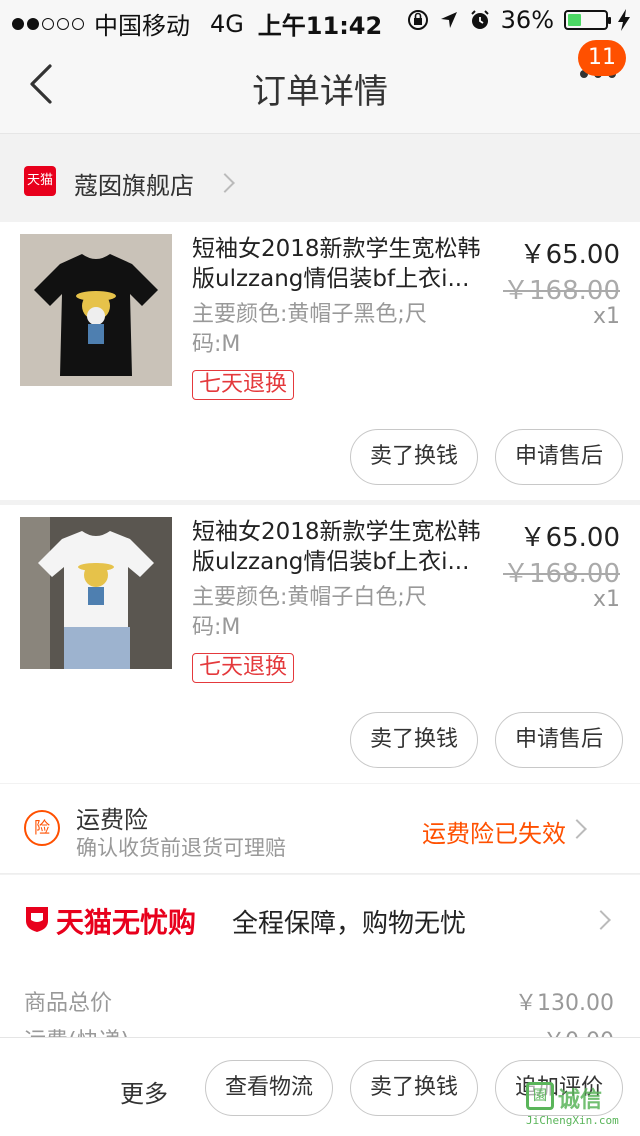 The height and width of the screenshot is (1136, 640). I want to click on guarantee-brand: 天猫无忧购, so click(126, 922).